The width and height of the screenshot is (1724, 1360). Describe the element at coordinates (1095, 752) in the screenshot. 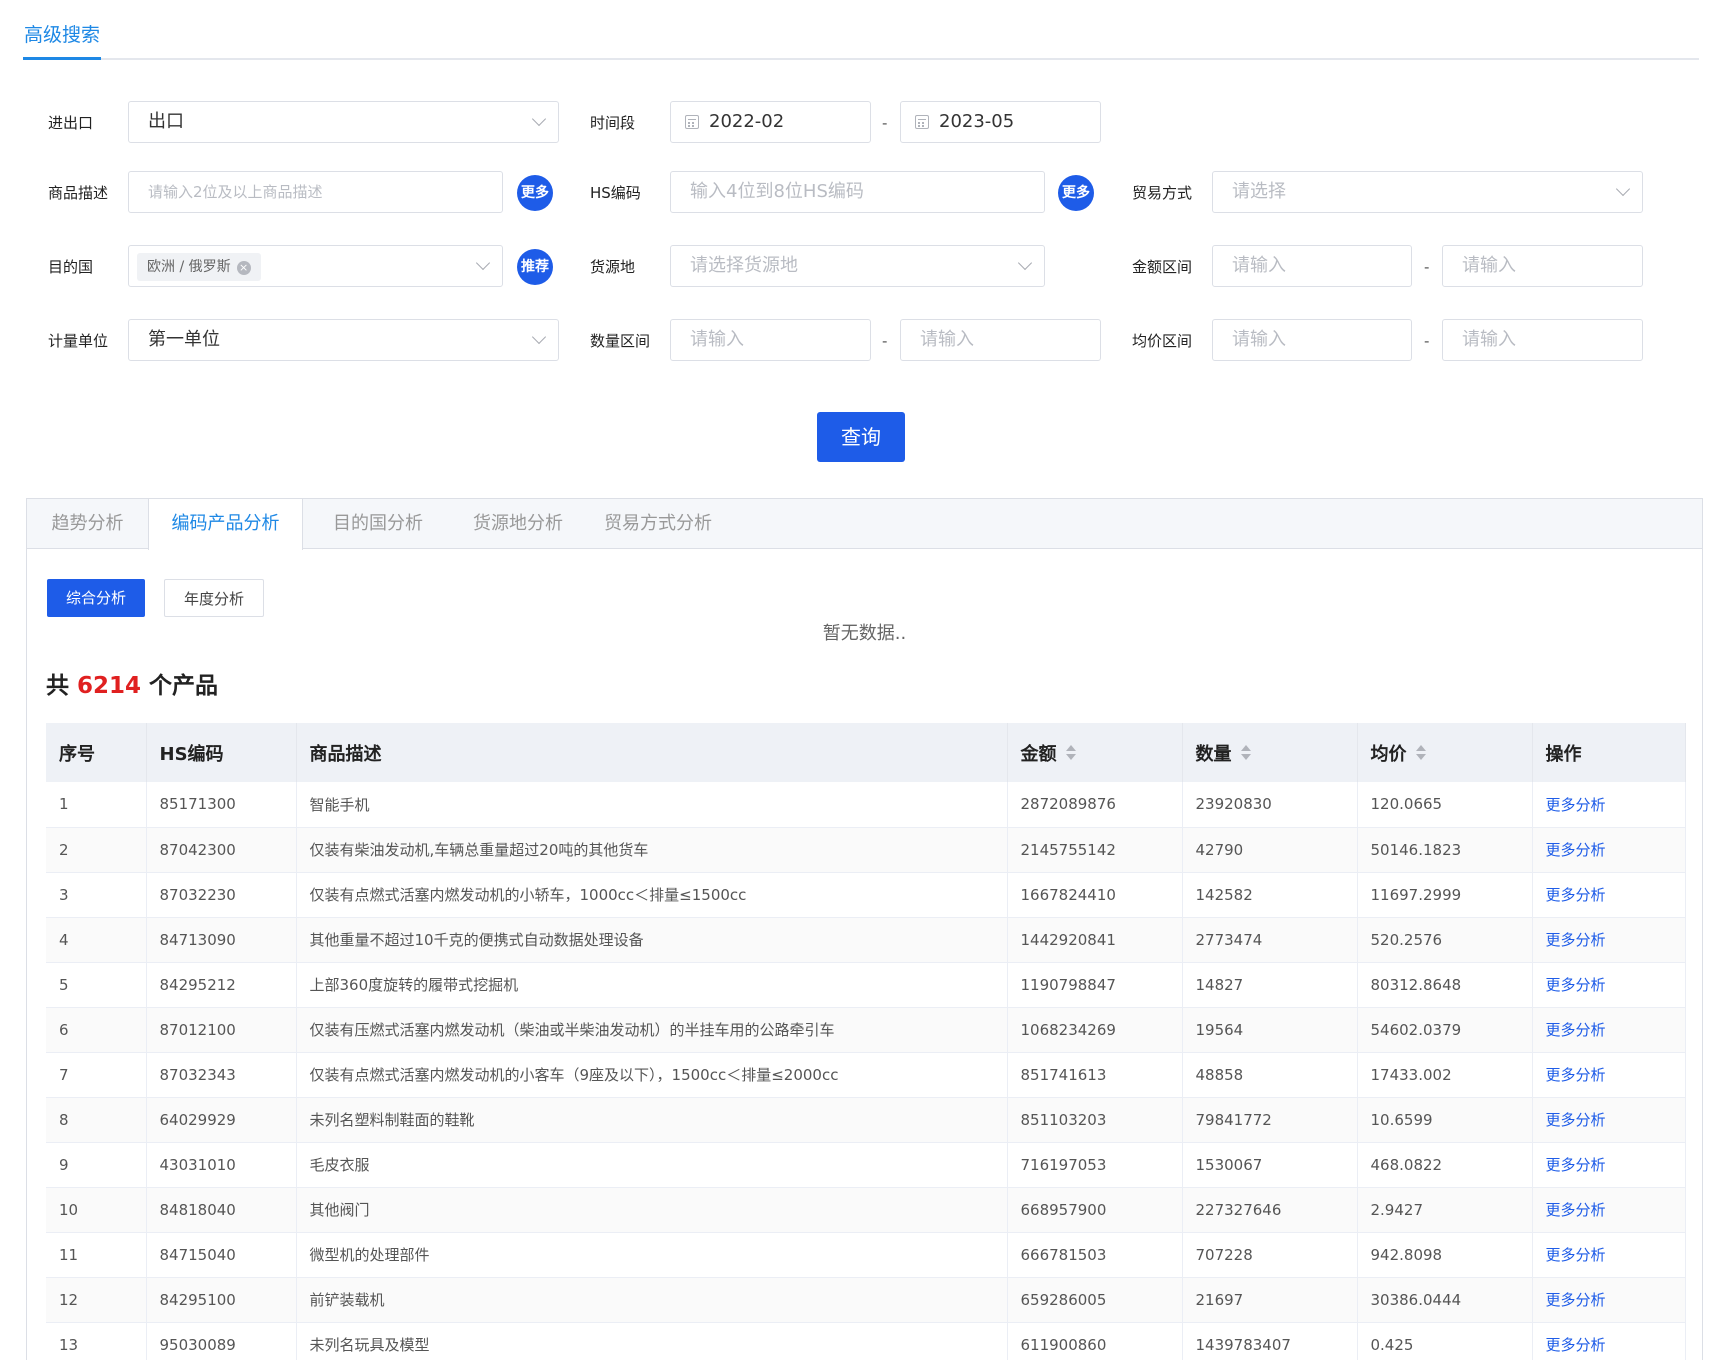

I see `col-amount-header: 金额` at that location.